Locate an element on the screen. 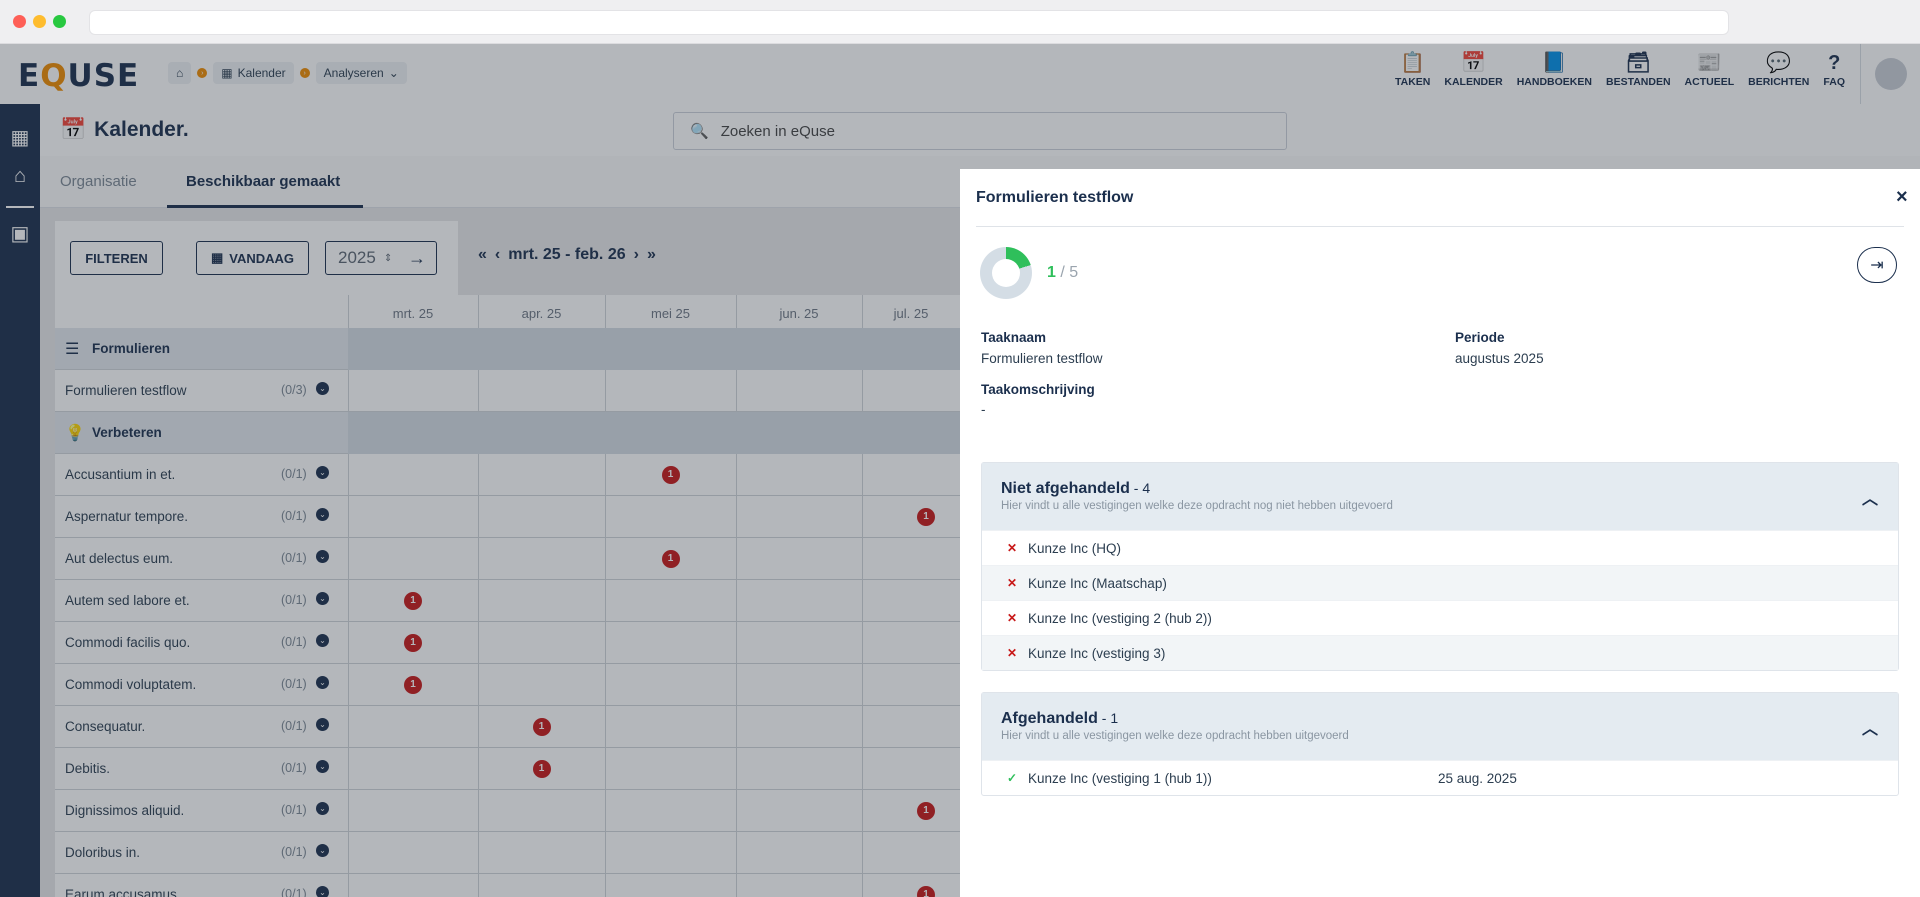 The image size is (1920, 897). check-icon: ✓ is located at coordinates (1012, 778).